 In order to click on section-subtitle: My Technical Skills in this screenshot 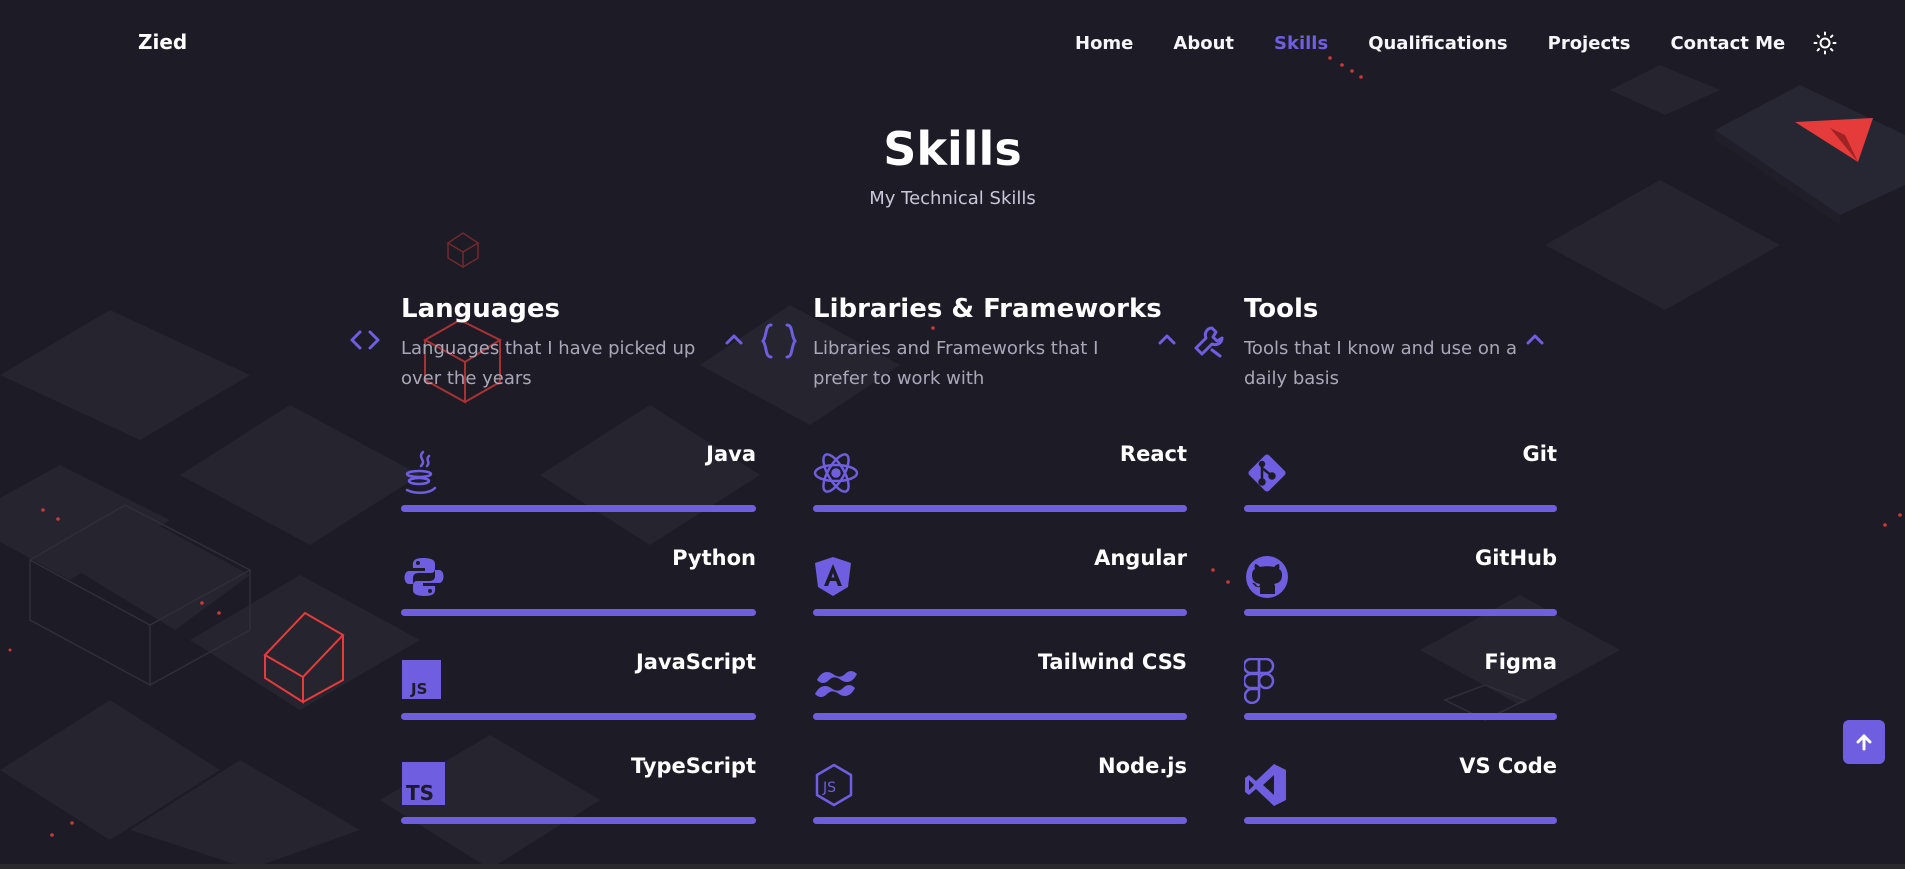, I will do `click(952, 198)`.